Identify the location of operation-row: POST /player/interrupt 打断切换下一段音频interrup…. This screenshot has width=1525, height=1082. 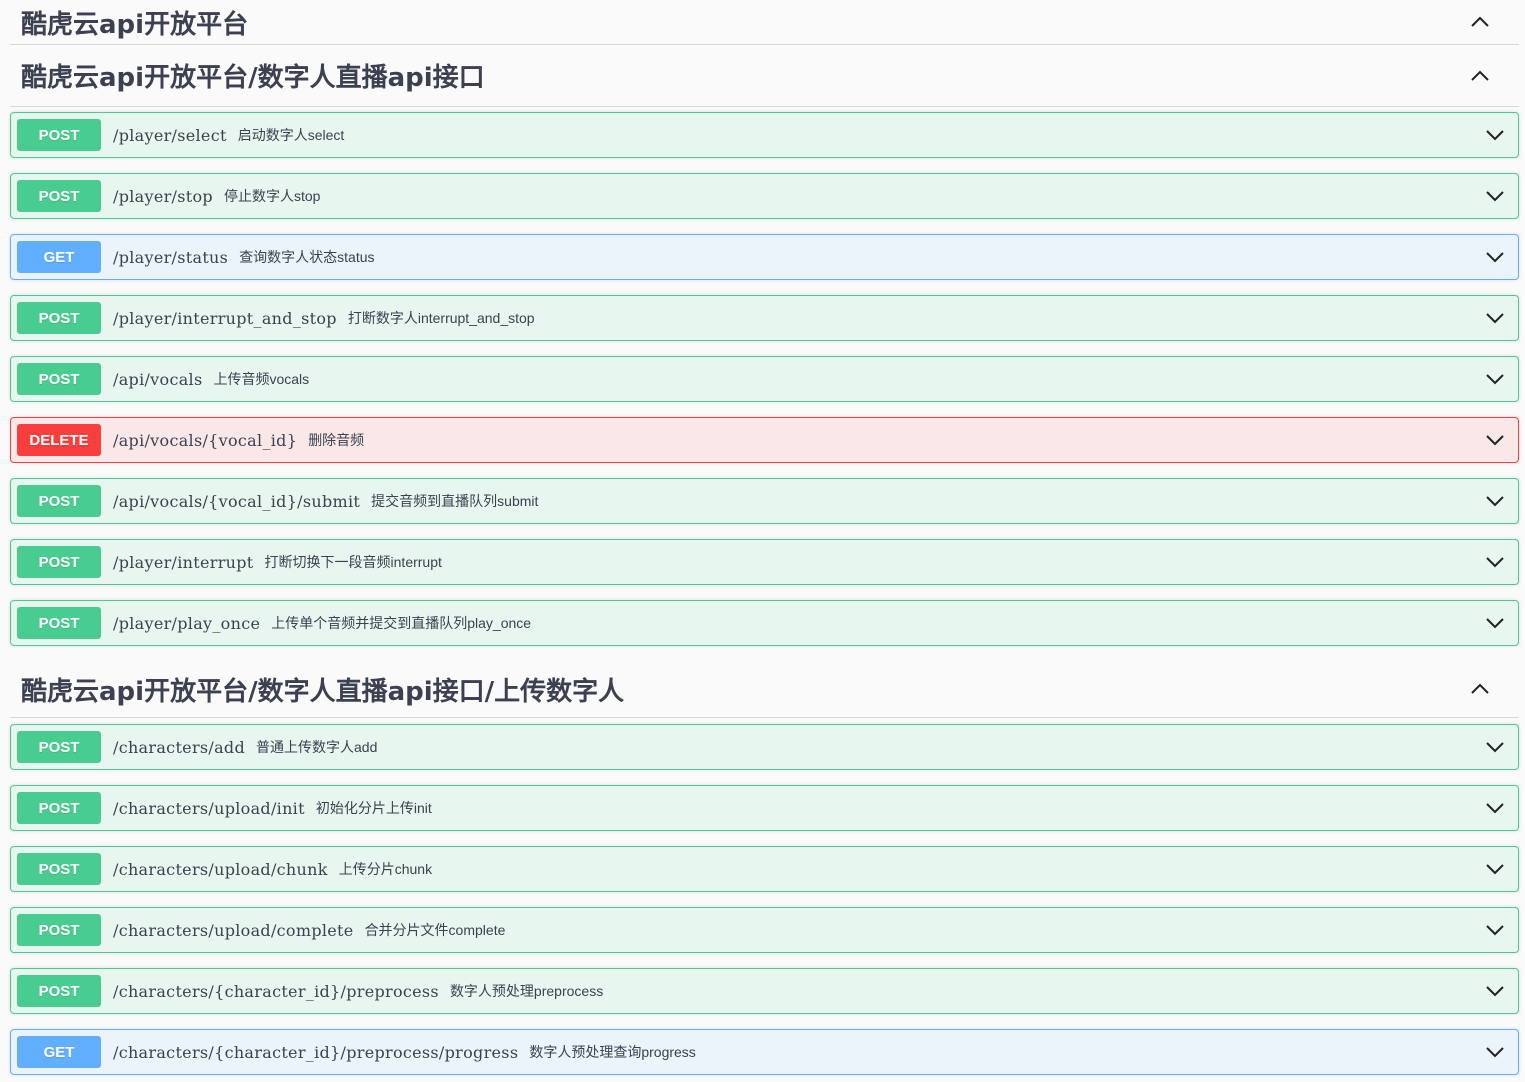
(764, 562).